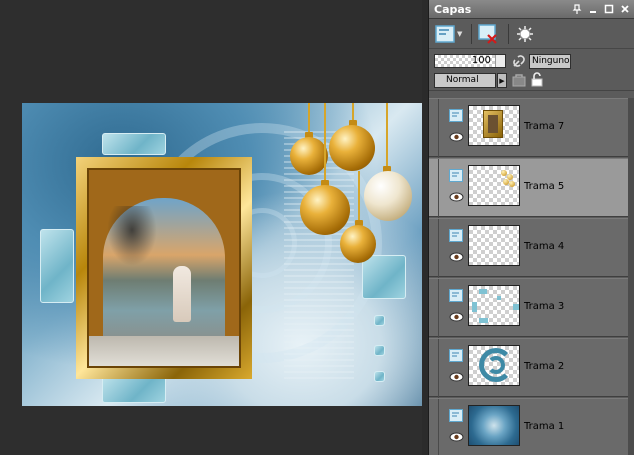 The height and width of the screenshot is (455, 634). What do you see at coordinates (494, 425) in the screenshot?
I see `background-icon` at bounding box center [494, 425].